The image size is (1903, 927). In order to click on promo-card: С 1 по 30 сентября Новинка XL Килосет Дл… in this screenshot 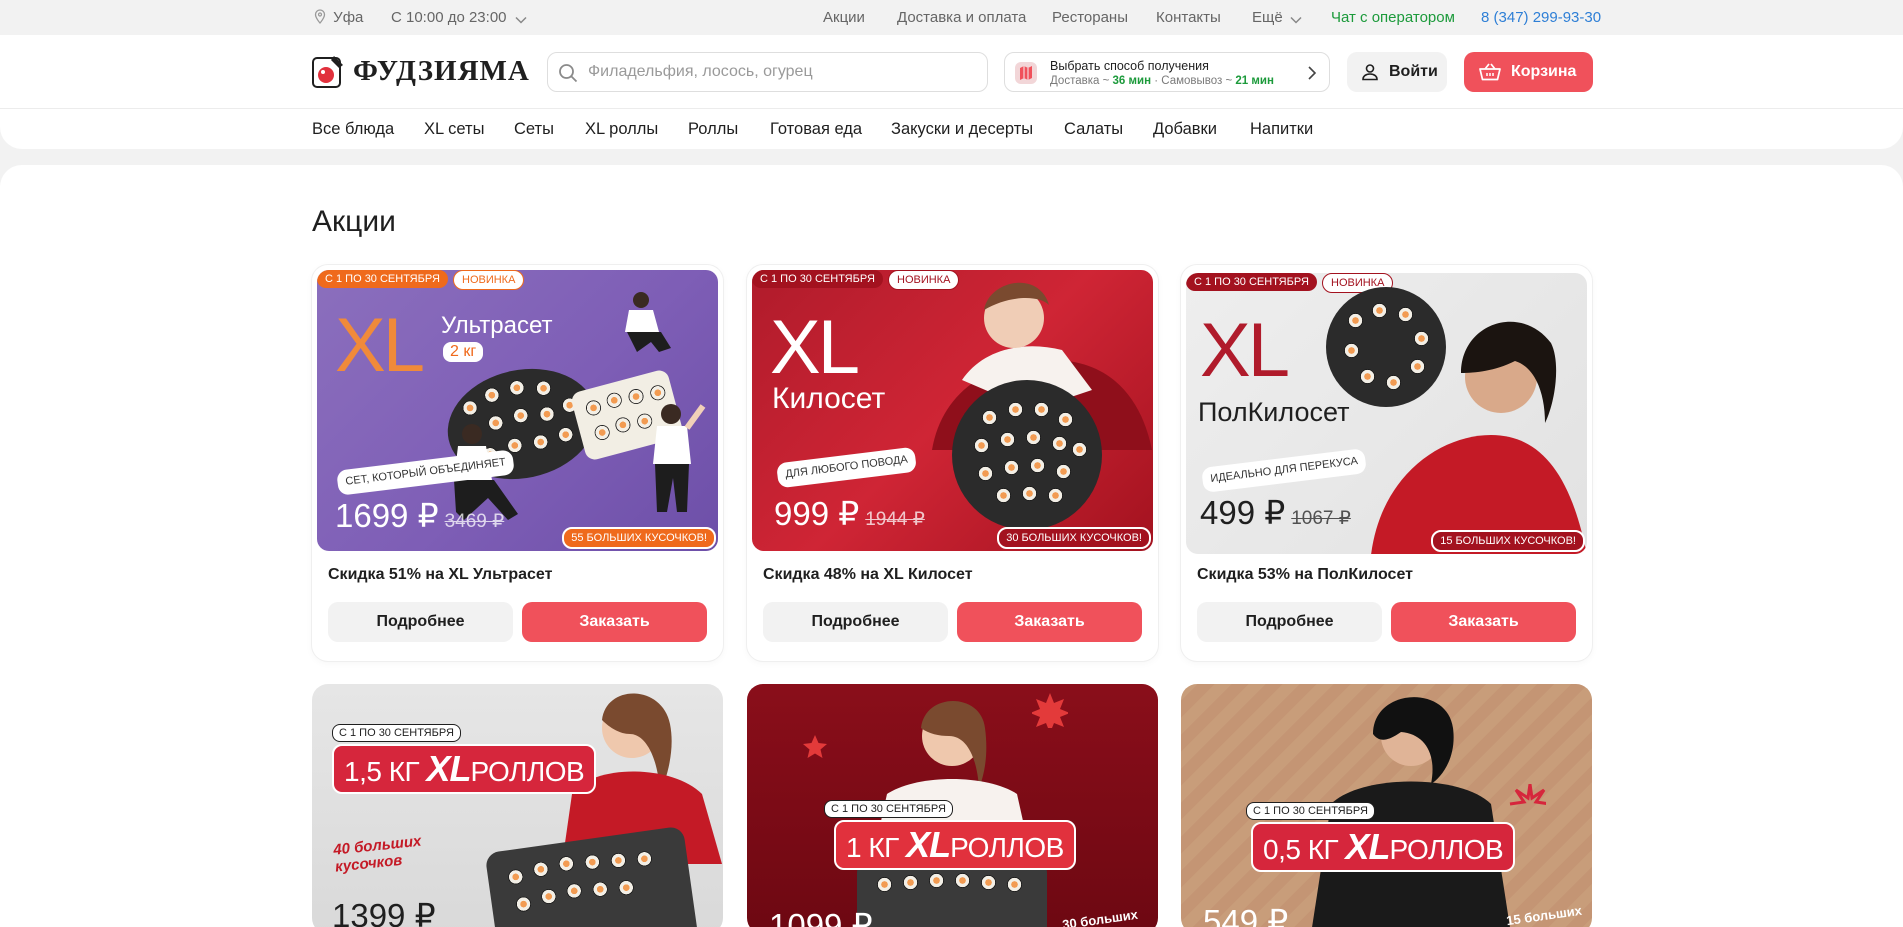, I will do `click(952, 463)`.